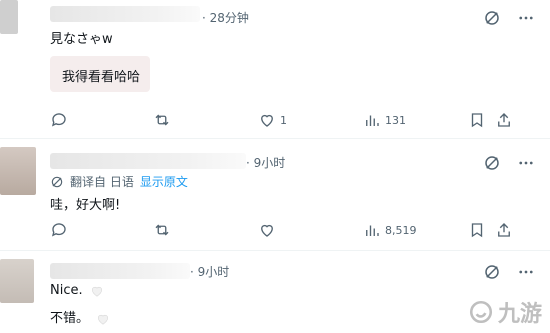 This screenshot has height=333, width=550. What do you see at coordinates (395, 120) in the screenshot?
I see `views-count: 131` at bounding box center [395, 120].